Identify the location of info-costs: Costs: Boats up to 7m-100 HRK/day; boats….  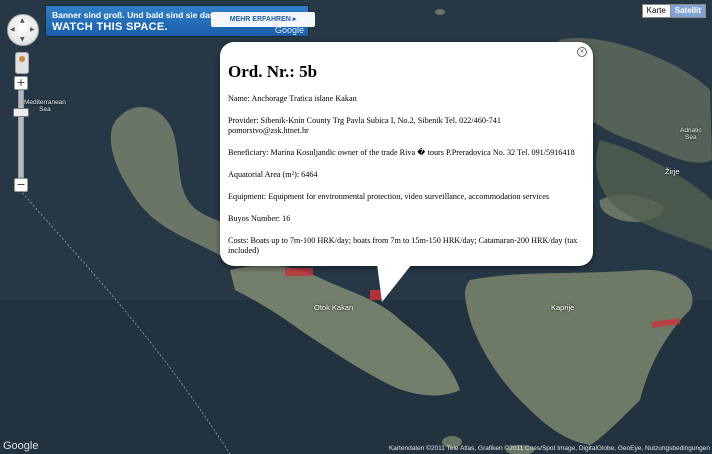
(403, 245).